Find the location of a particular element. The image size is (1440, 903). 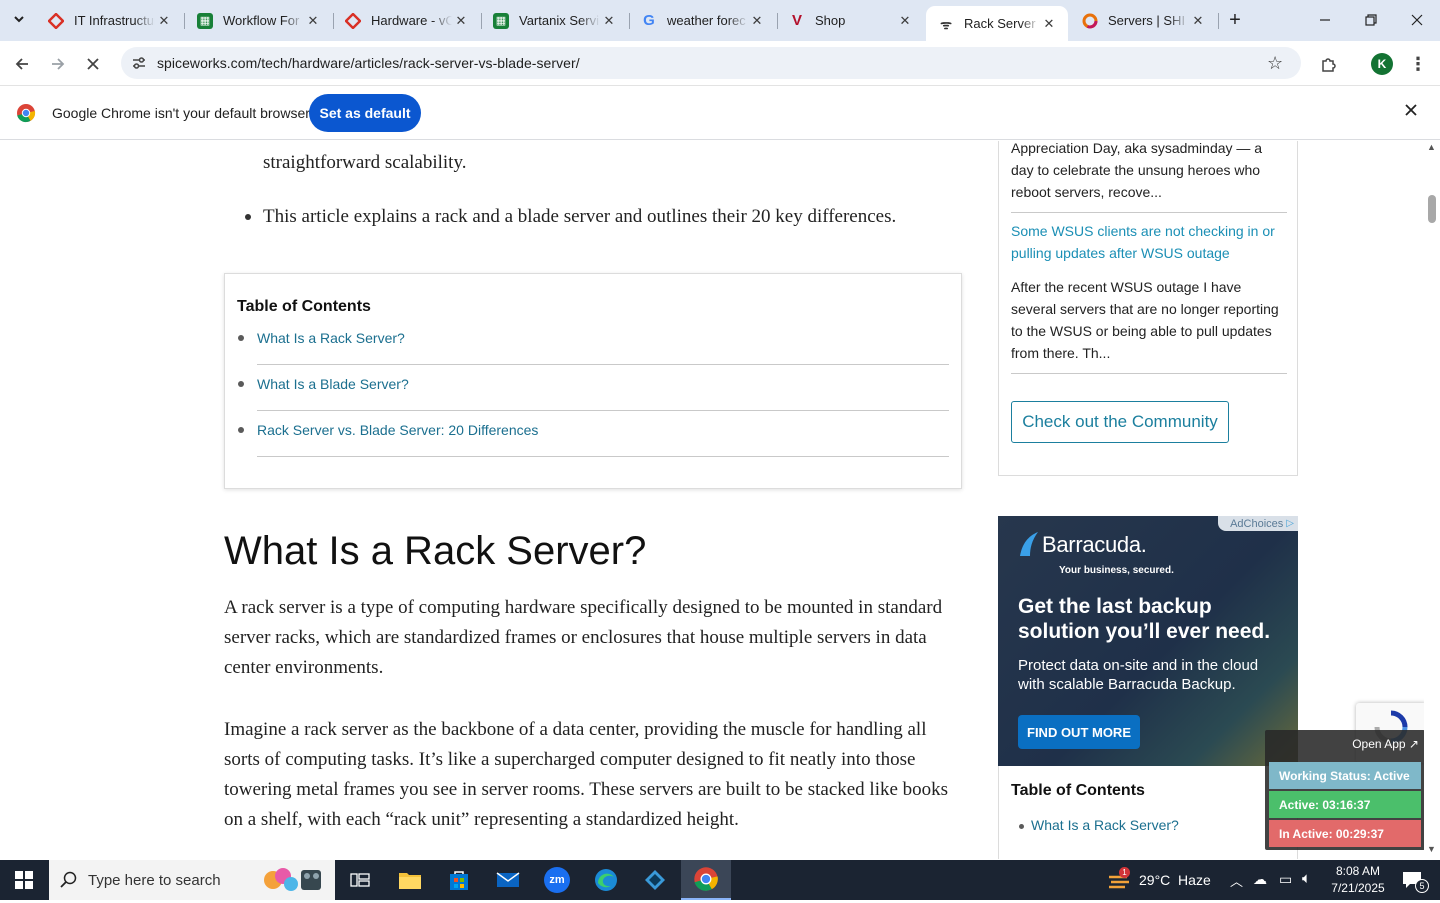

vertical-scrollbar: ▲ ▼ is located at coordinates (1432, 500).